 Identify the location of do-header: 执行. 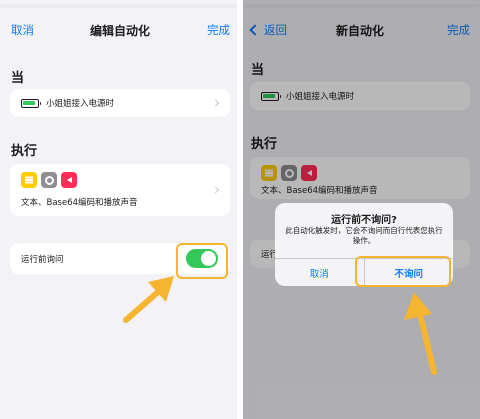
(24, 151).